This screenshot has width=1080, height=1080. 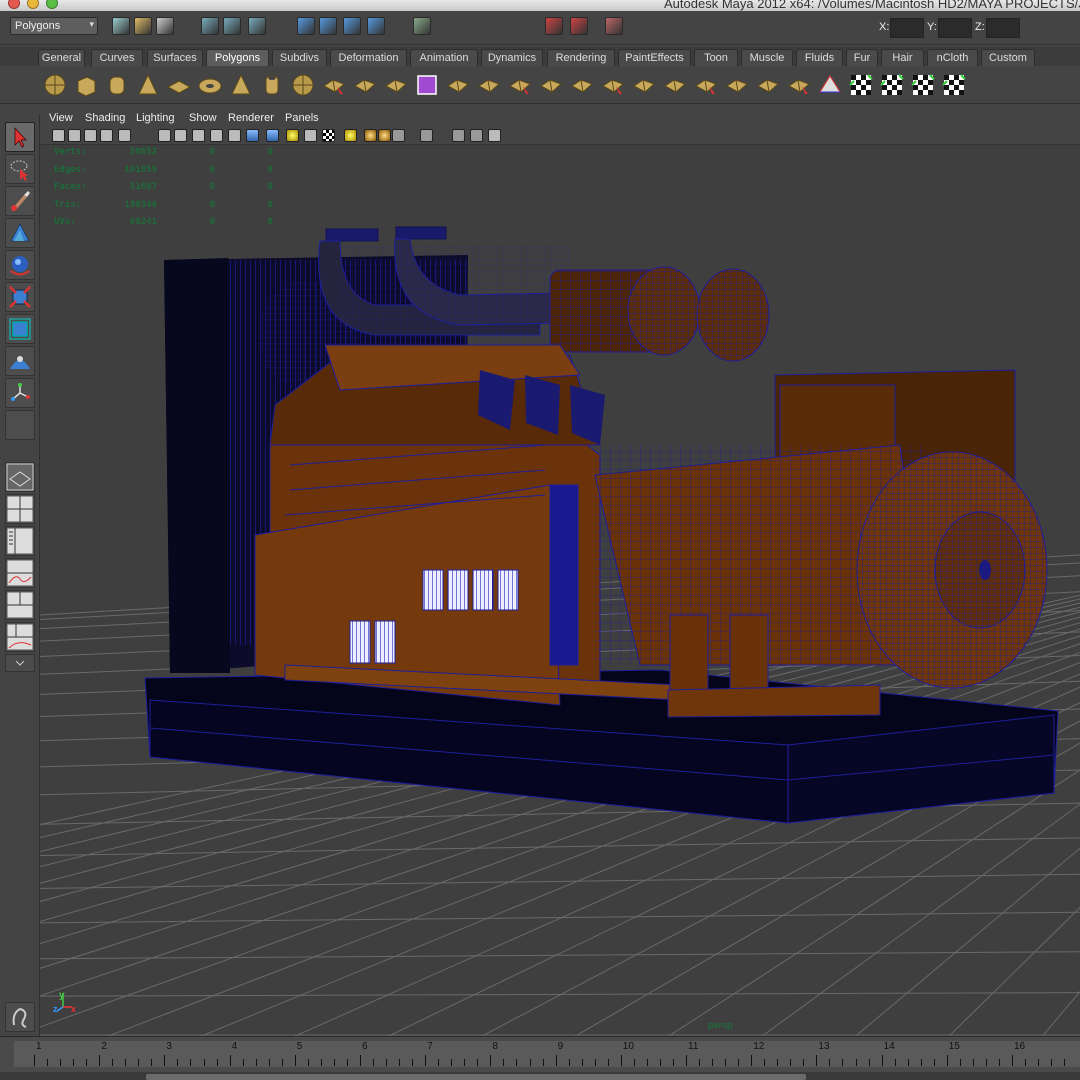 What do you see at coordinates (20, 393) in the screenshot?
I see `show-manipulator-icon` at bounding box center [20, 393].